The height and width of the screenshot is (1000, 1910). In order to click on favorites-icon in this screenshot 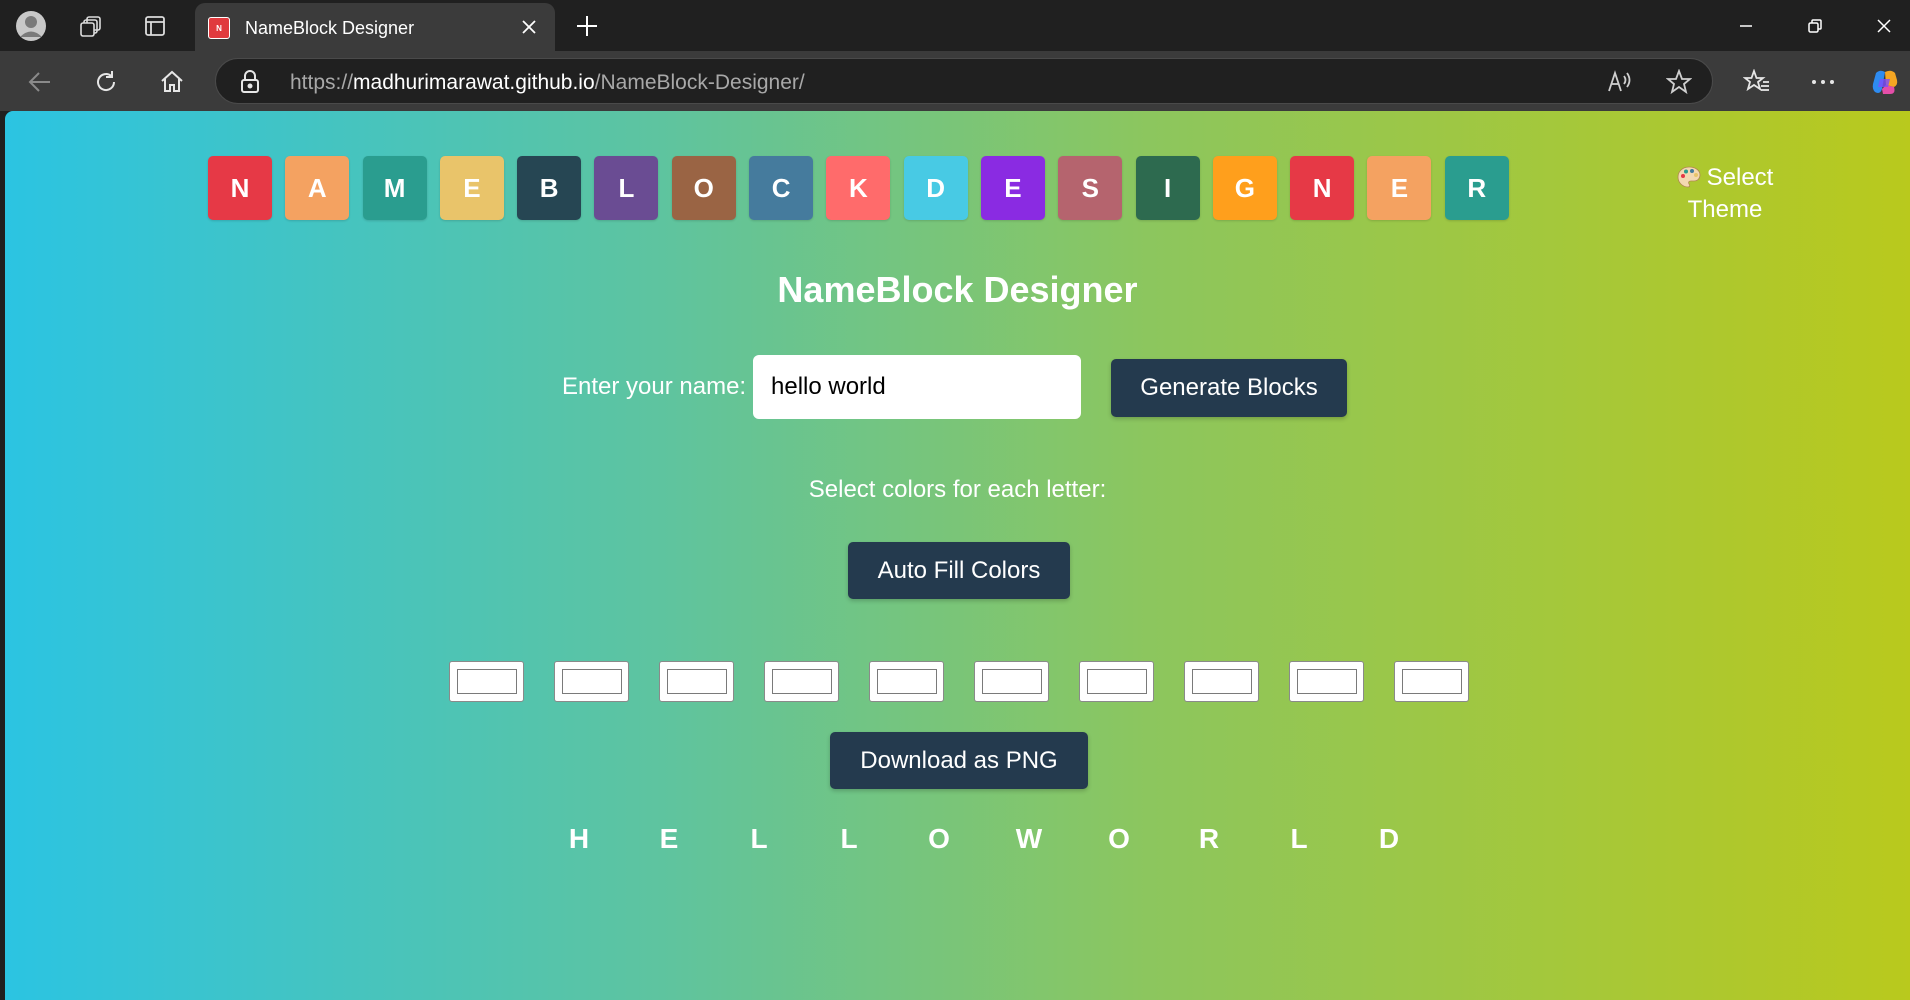, I will do `click(1757, 82)`.